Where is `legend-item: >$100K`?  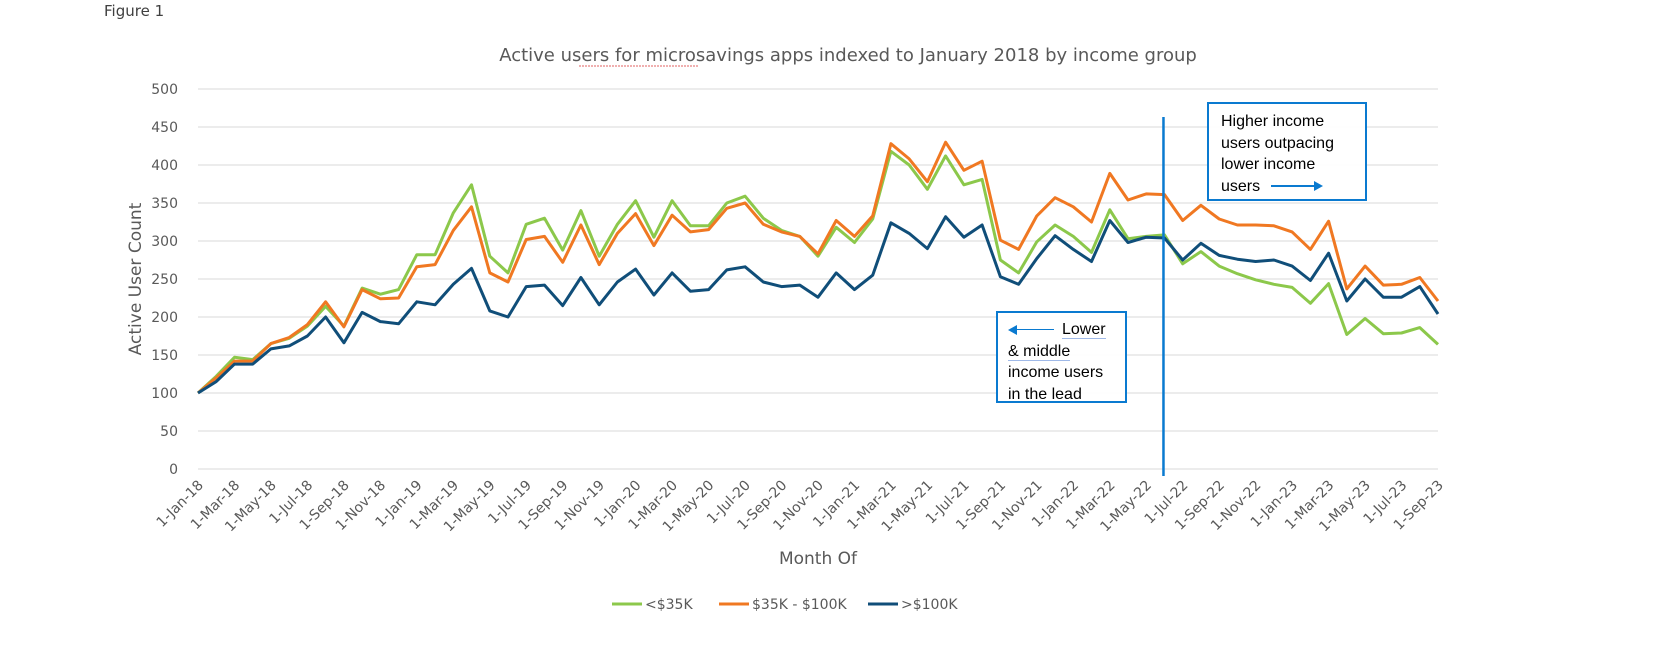 legend-item: >$100K is located at coordinates (913, 605).